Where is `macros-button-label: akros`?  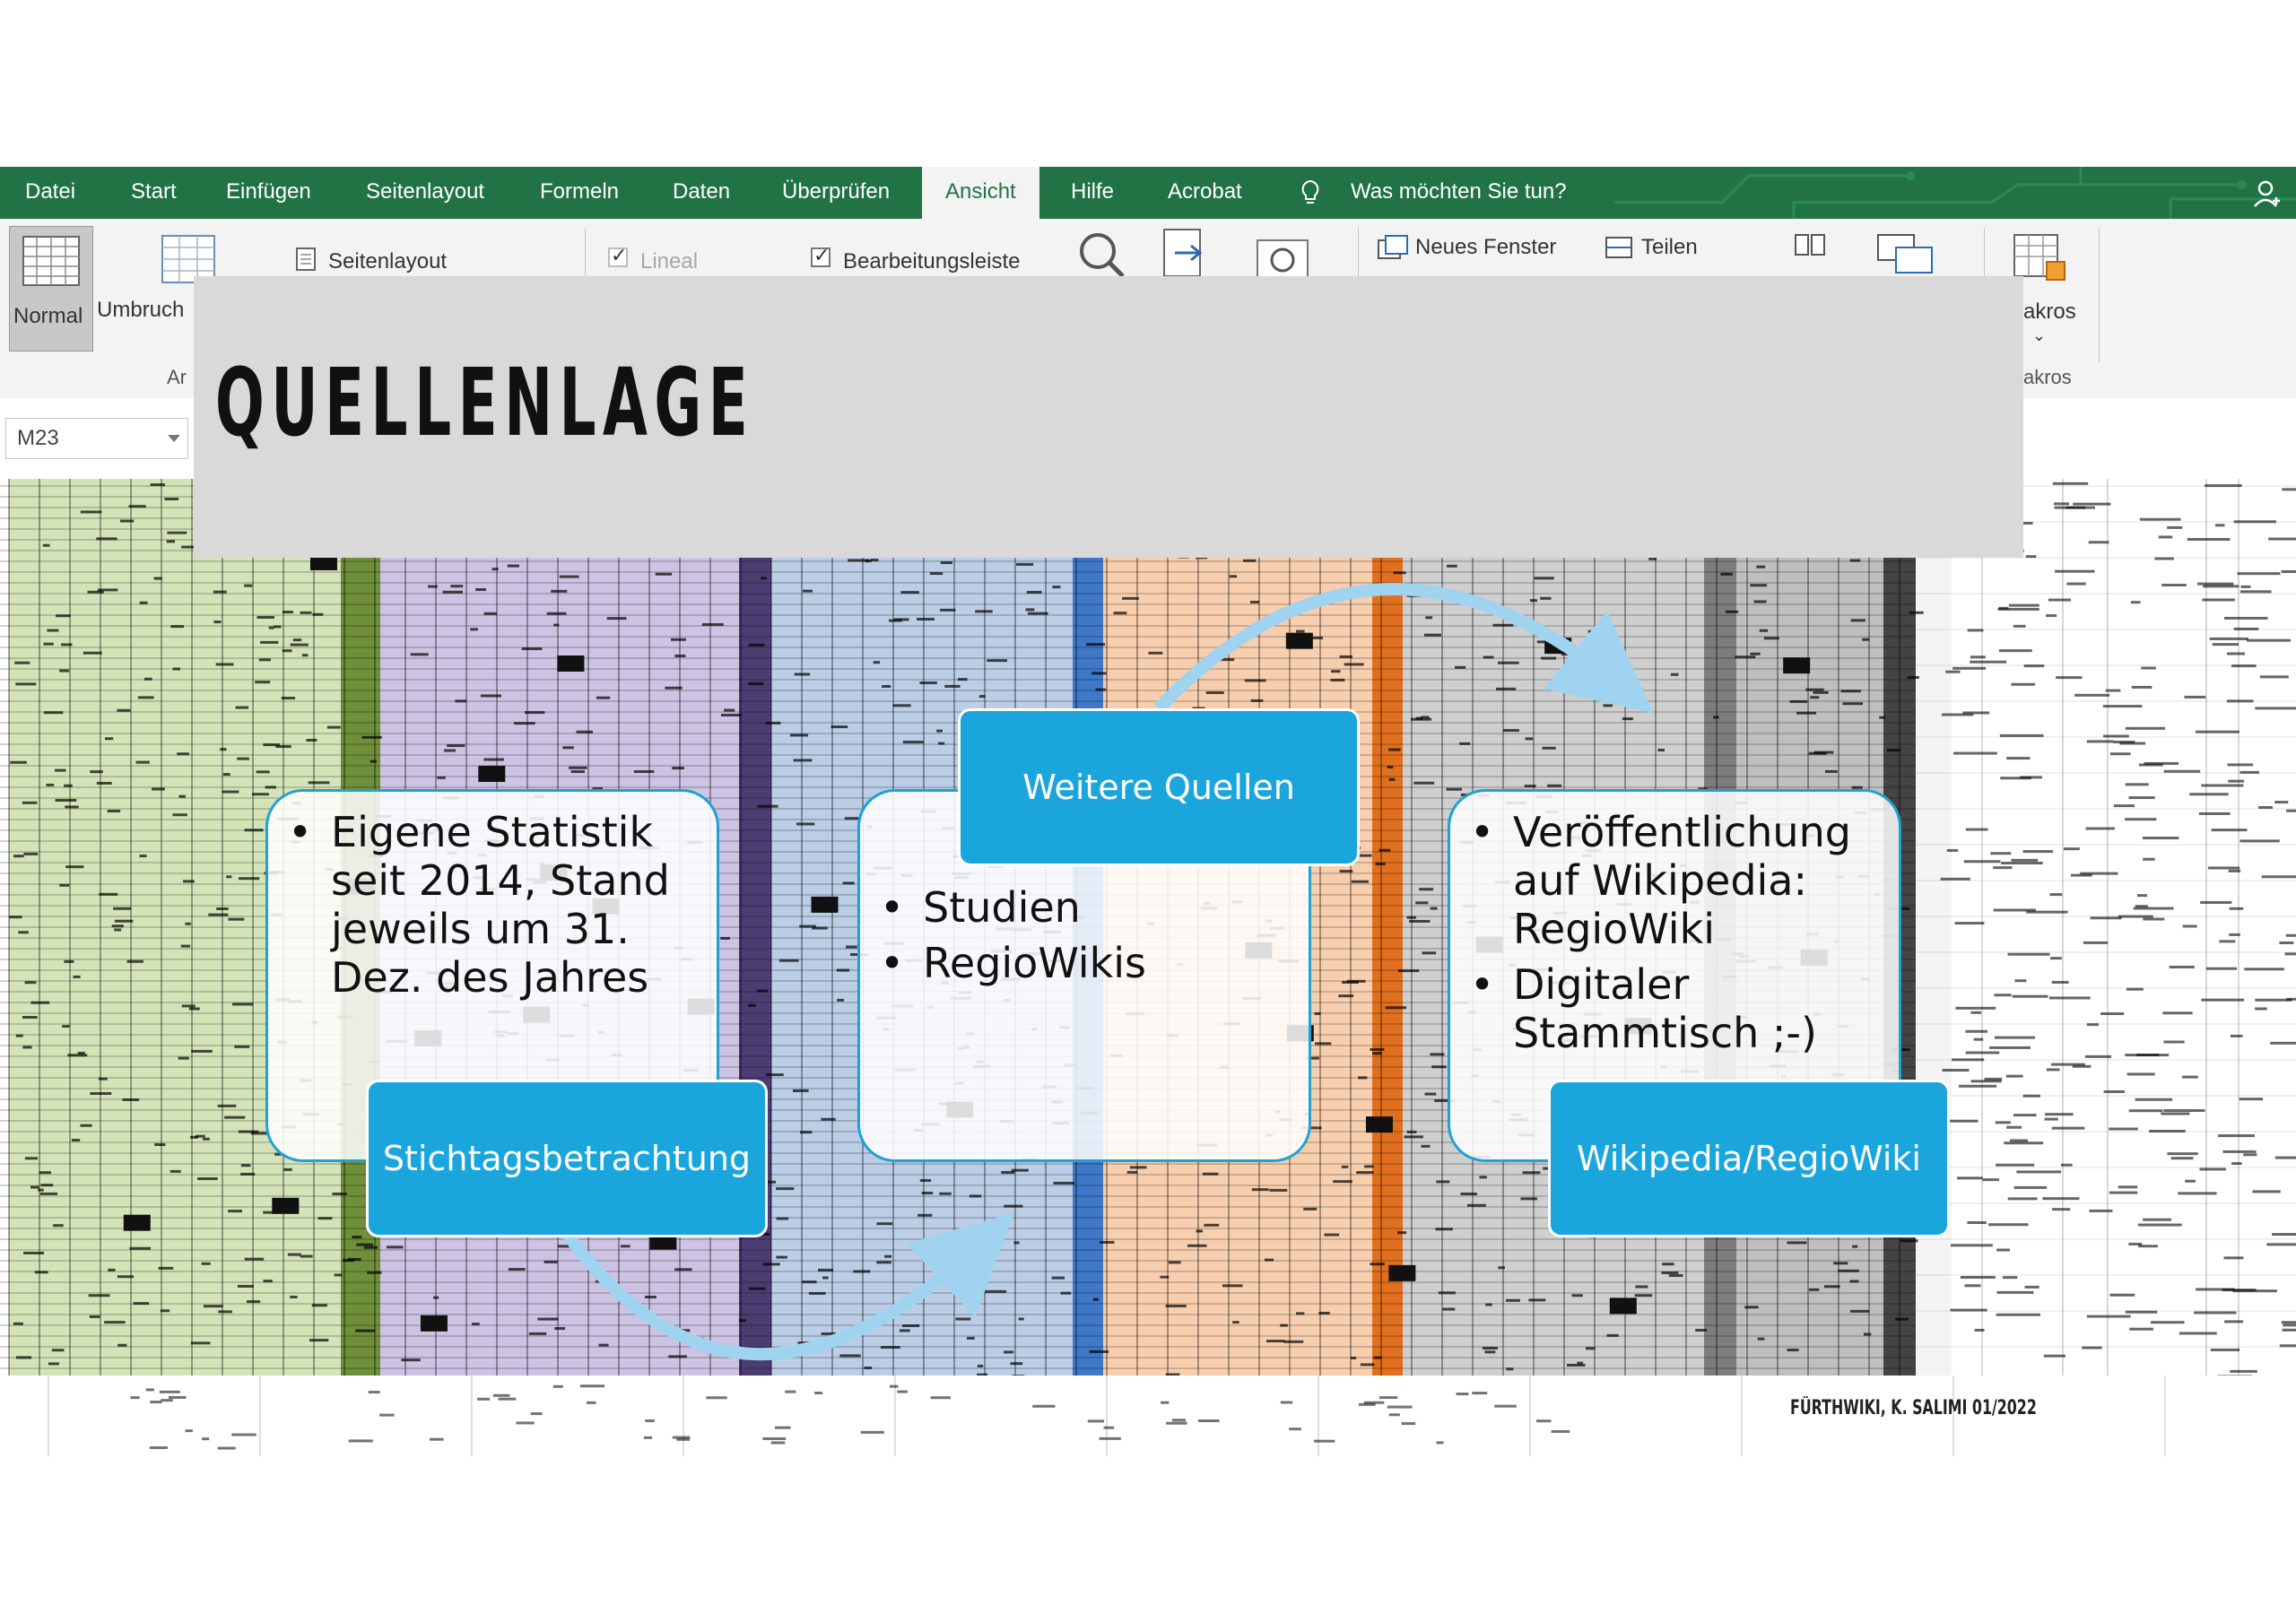
macros-button-label: akros is located at coordinates (2049, 312).